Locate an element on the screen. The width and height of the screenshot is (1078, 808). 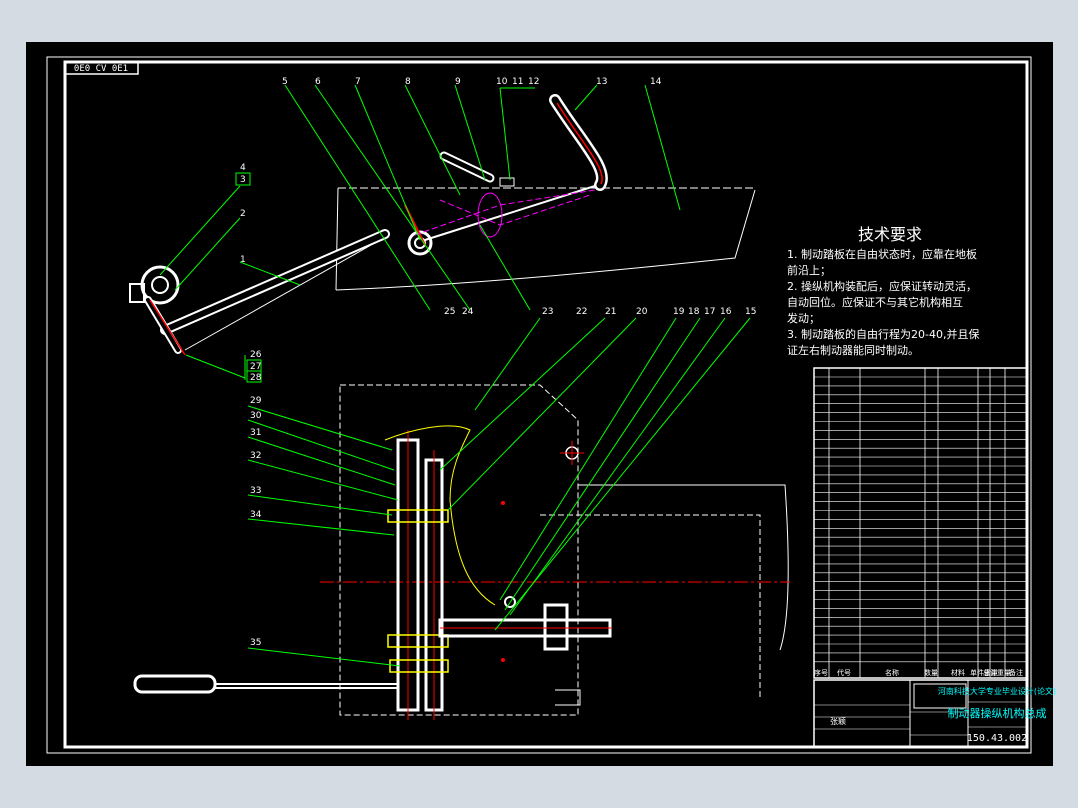
code-stamp-text: 0E0 CV 0E1 is located at coordinates (101, 69).